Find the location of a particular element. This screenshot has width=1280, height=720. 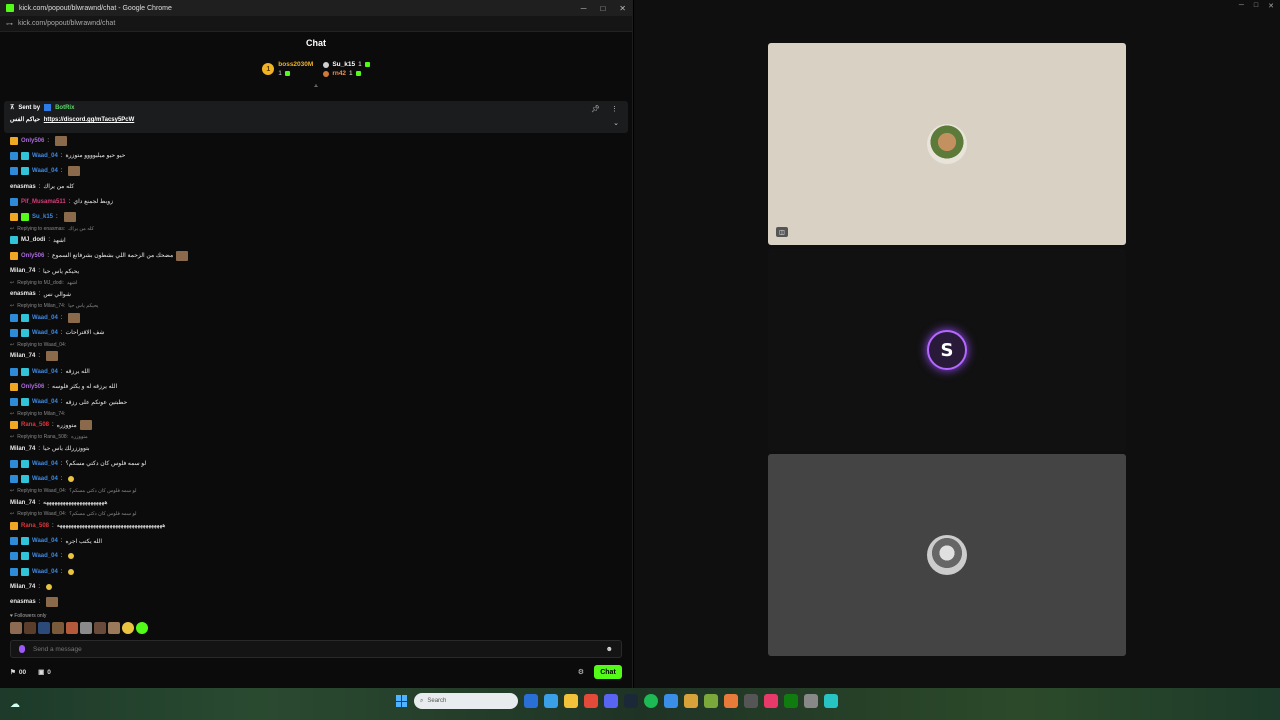

chat-message: Rana_508: متووزره is located at coordinates (316, 425).